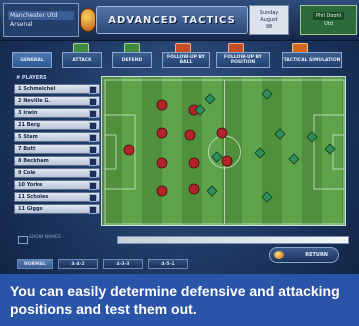  Describe the element at coordinates (110, 152) in the screenshot. I see `left-six-yard-box` at that location.